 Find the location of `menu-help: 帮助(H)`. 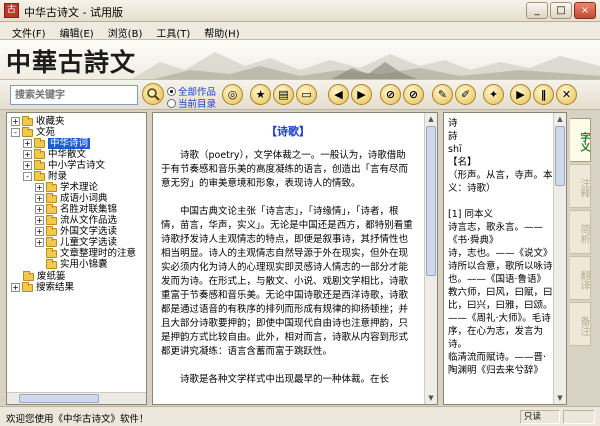

menu-help: 帮助(H) is located at coordinates (224, 31).